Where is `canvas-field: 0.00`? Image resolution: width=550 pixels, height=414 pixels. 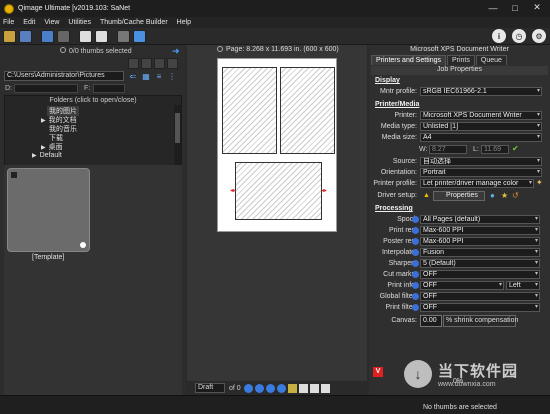
canvas-field: 0.00 is located at coordinates (431, 321).